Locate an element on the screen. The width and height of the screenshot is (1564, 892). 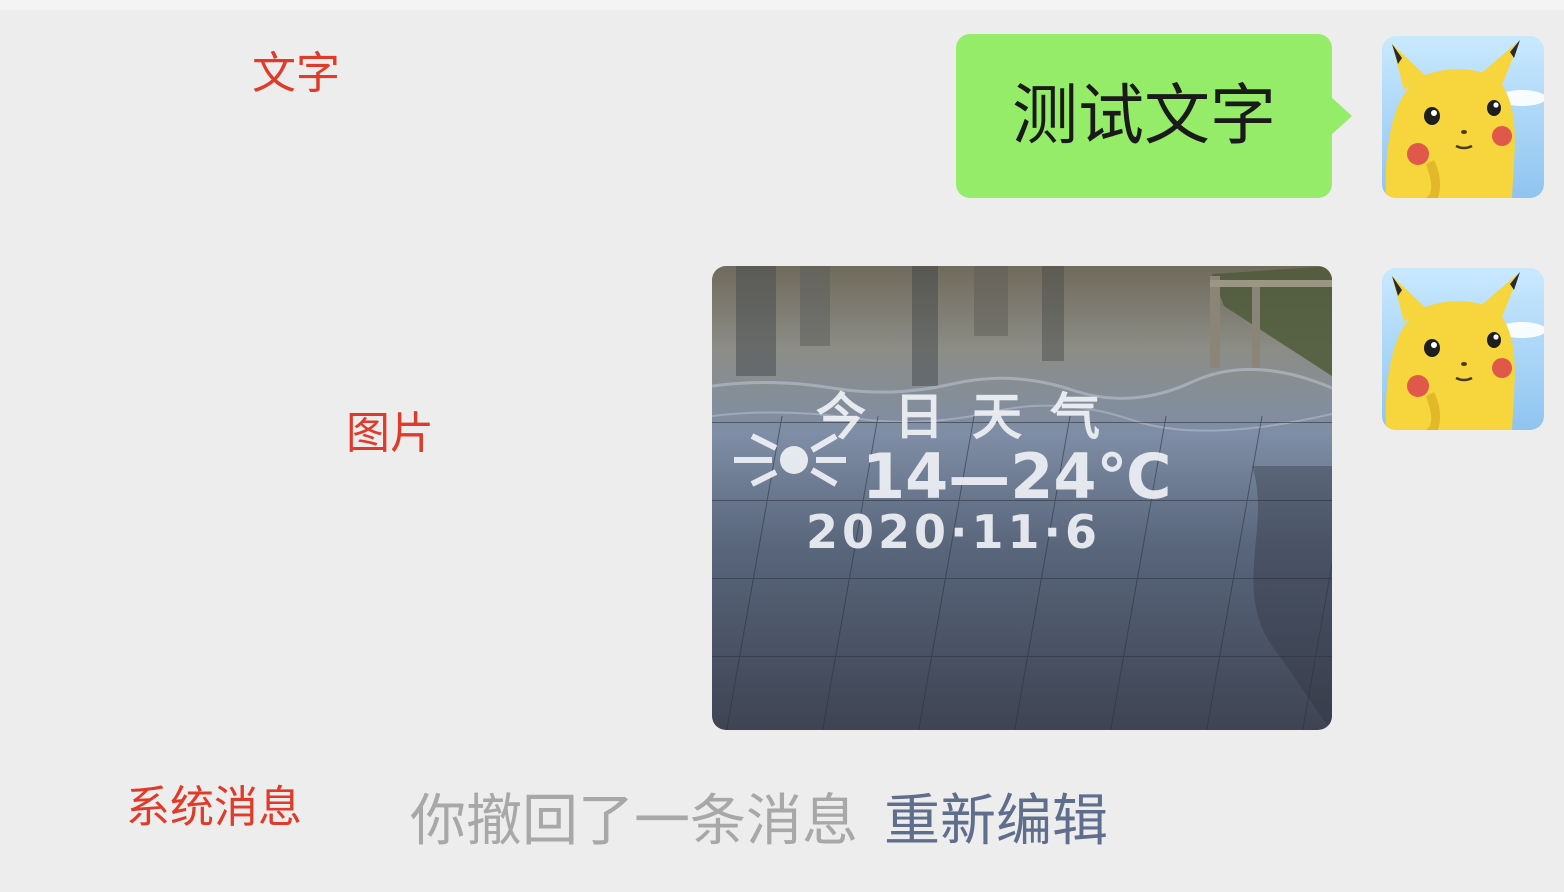
top-strip is located at coordinates (782, 5).